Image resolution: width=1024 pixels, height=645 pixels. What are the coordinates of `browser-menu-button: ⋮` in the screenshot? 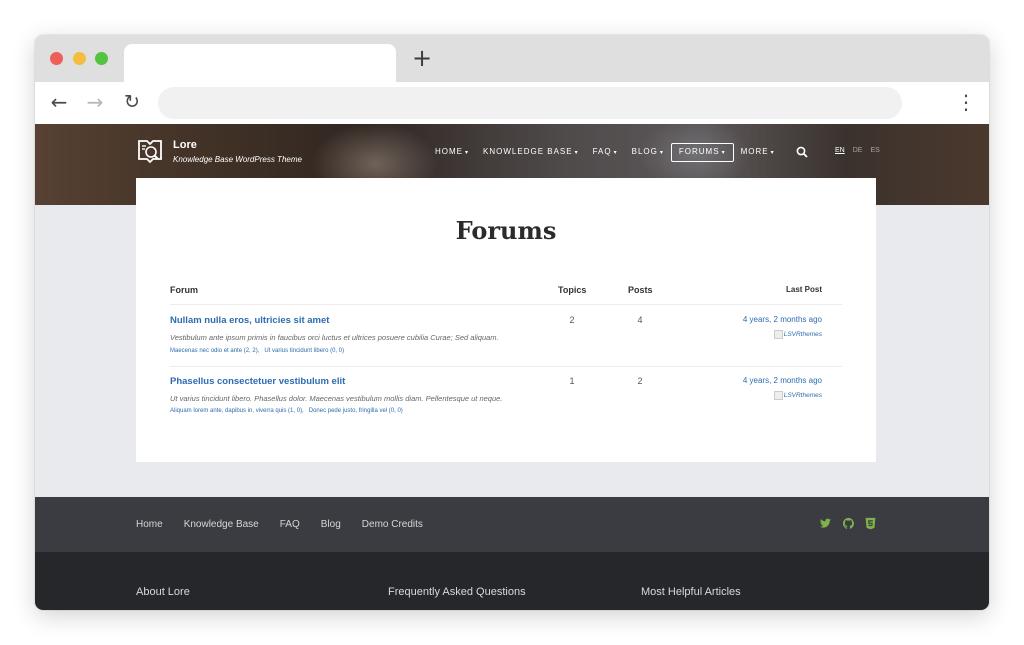 It's located at (966, 102).